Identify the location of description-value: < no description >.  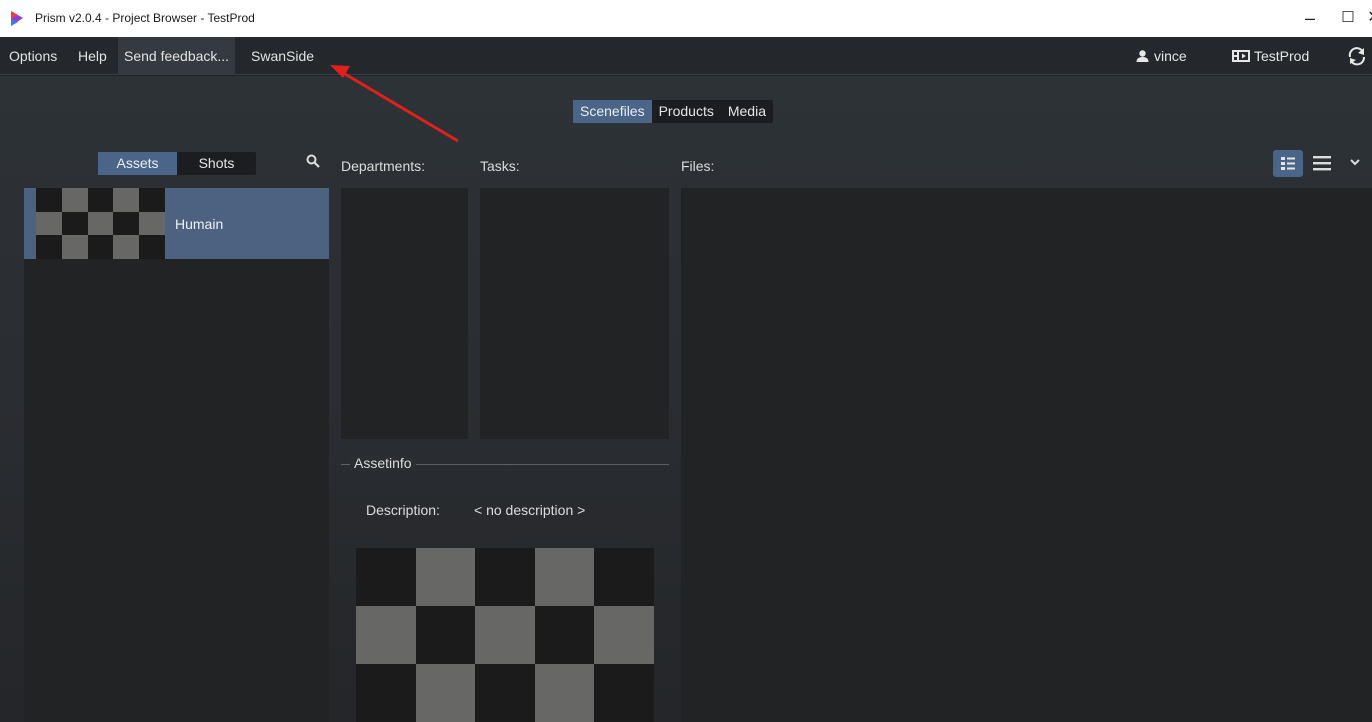
(530, 510).